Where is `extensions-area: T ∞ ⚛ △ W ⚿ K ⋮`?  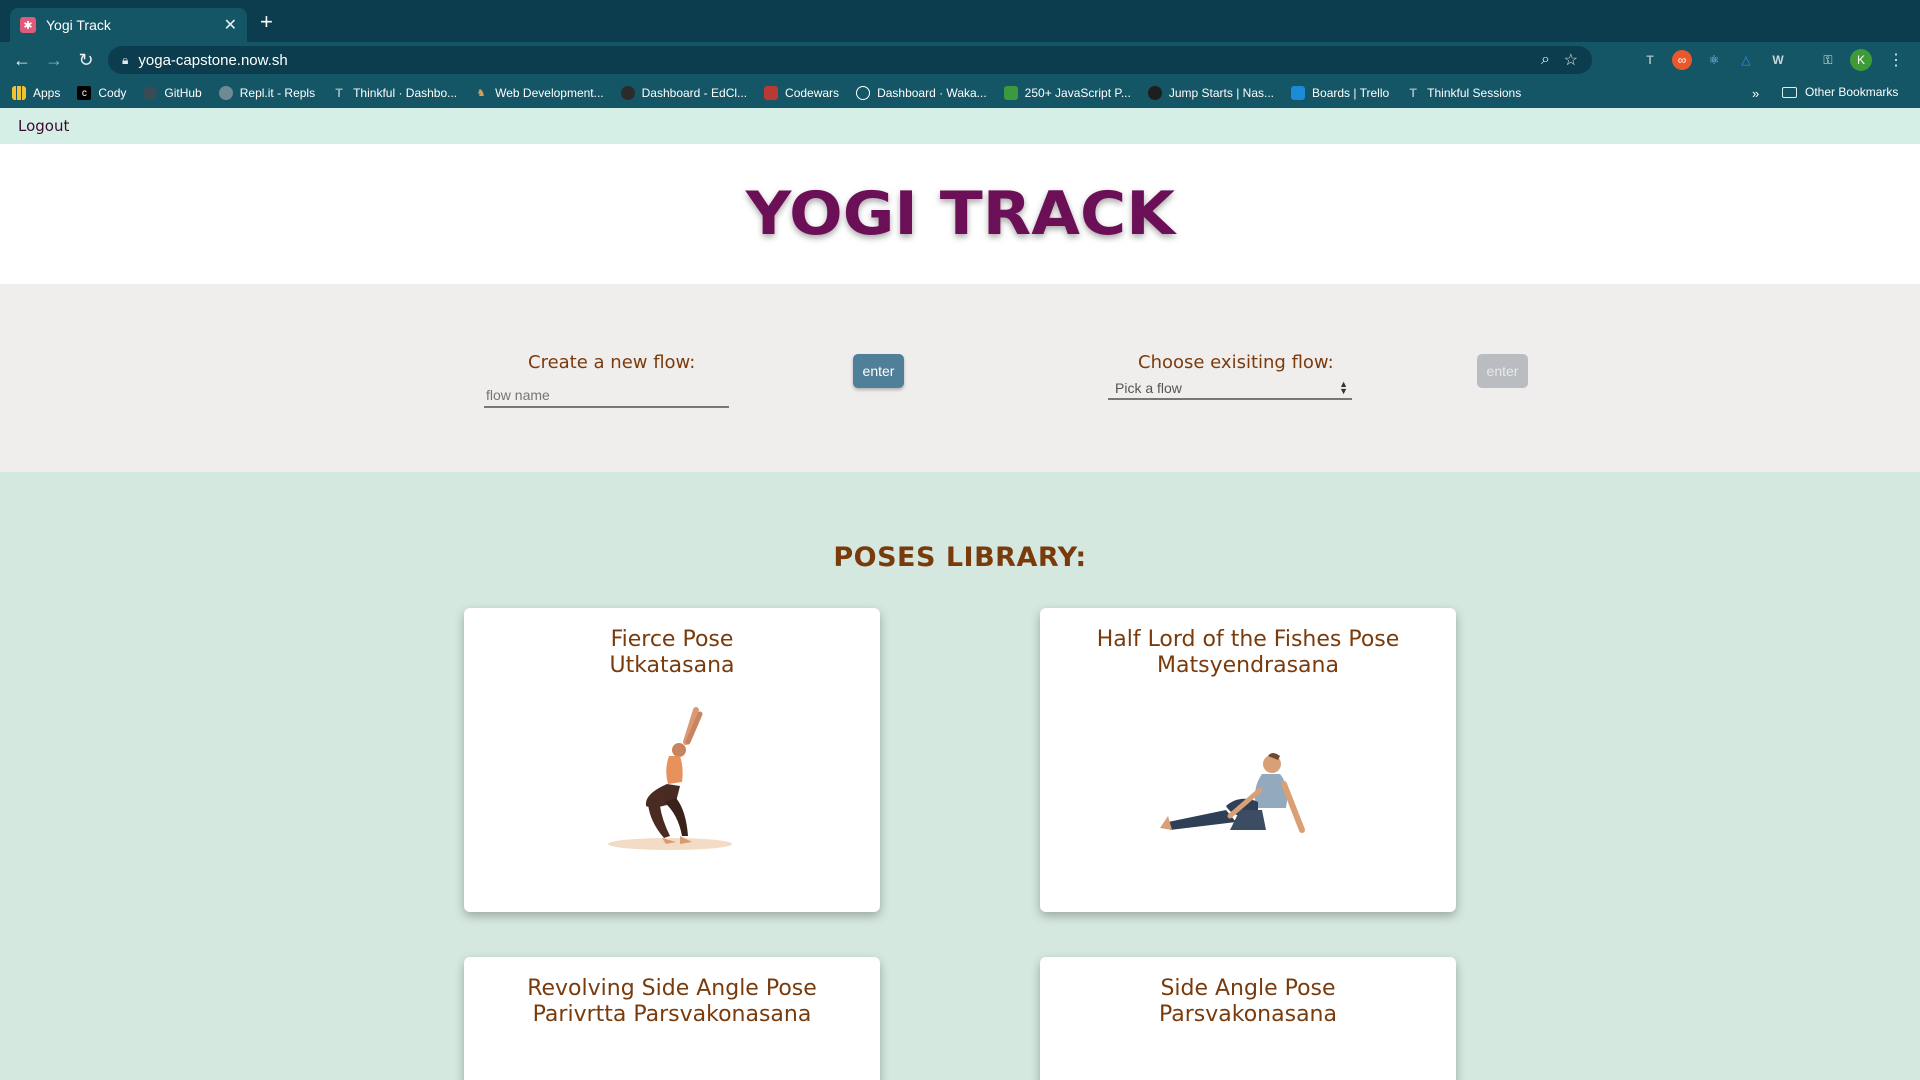
extensions-area: T ∞ ⚛ △ W ⚿ K ⋮ is located at coordinates (1772, 60).